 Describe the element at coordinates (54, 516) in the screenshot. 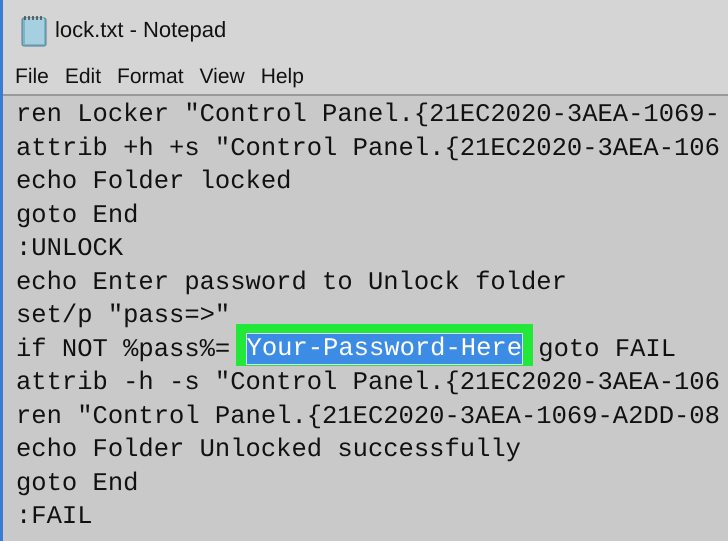

I see `code-text: :FAIL` at that location.